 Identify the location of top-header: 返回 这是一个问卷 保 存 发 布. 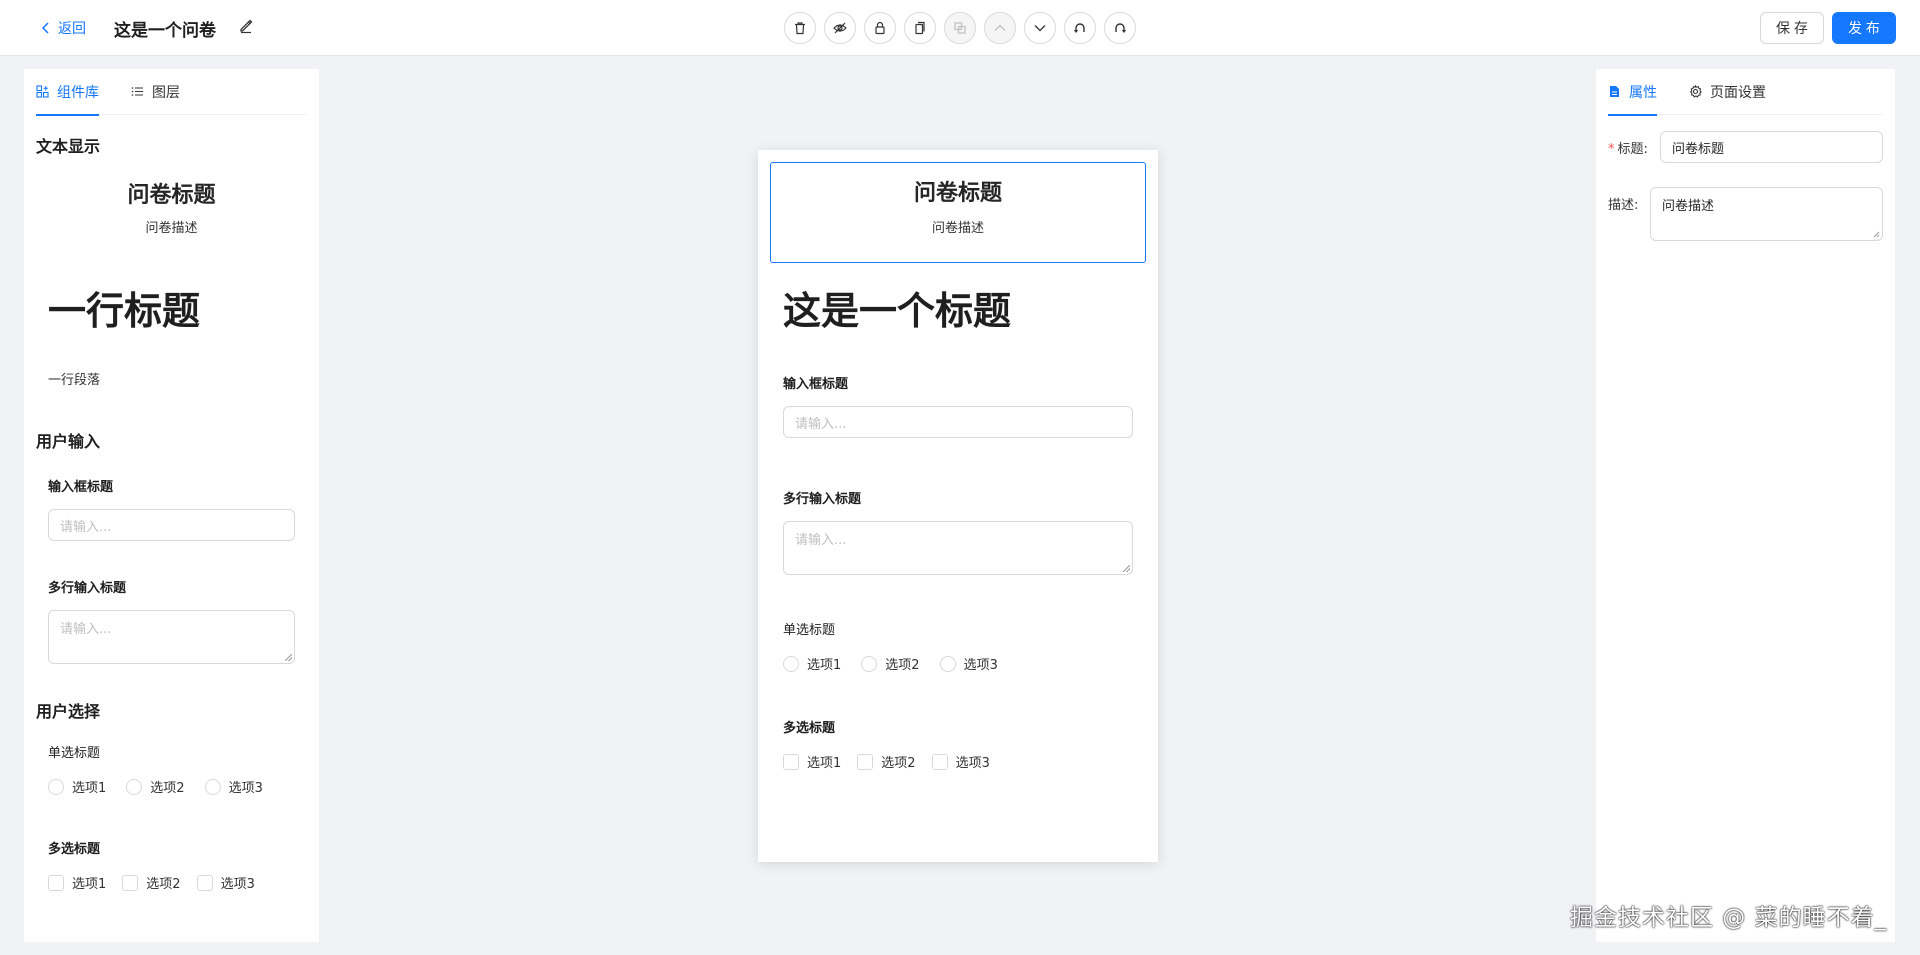
(960, 28).